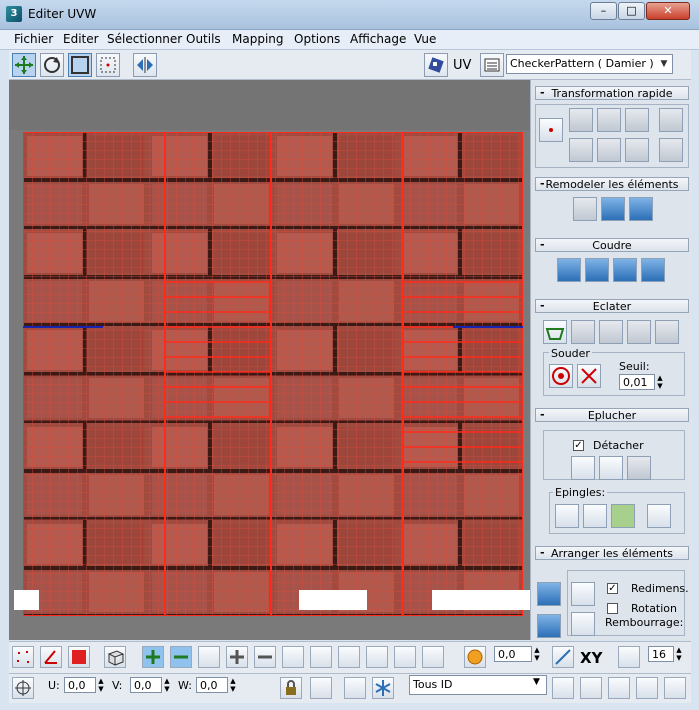 The image size is (699, 710). I want to click on detach-checkbox: ✓, so click(578, 445).